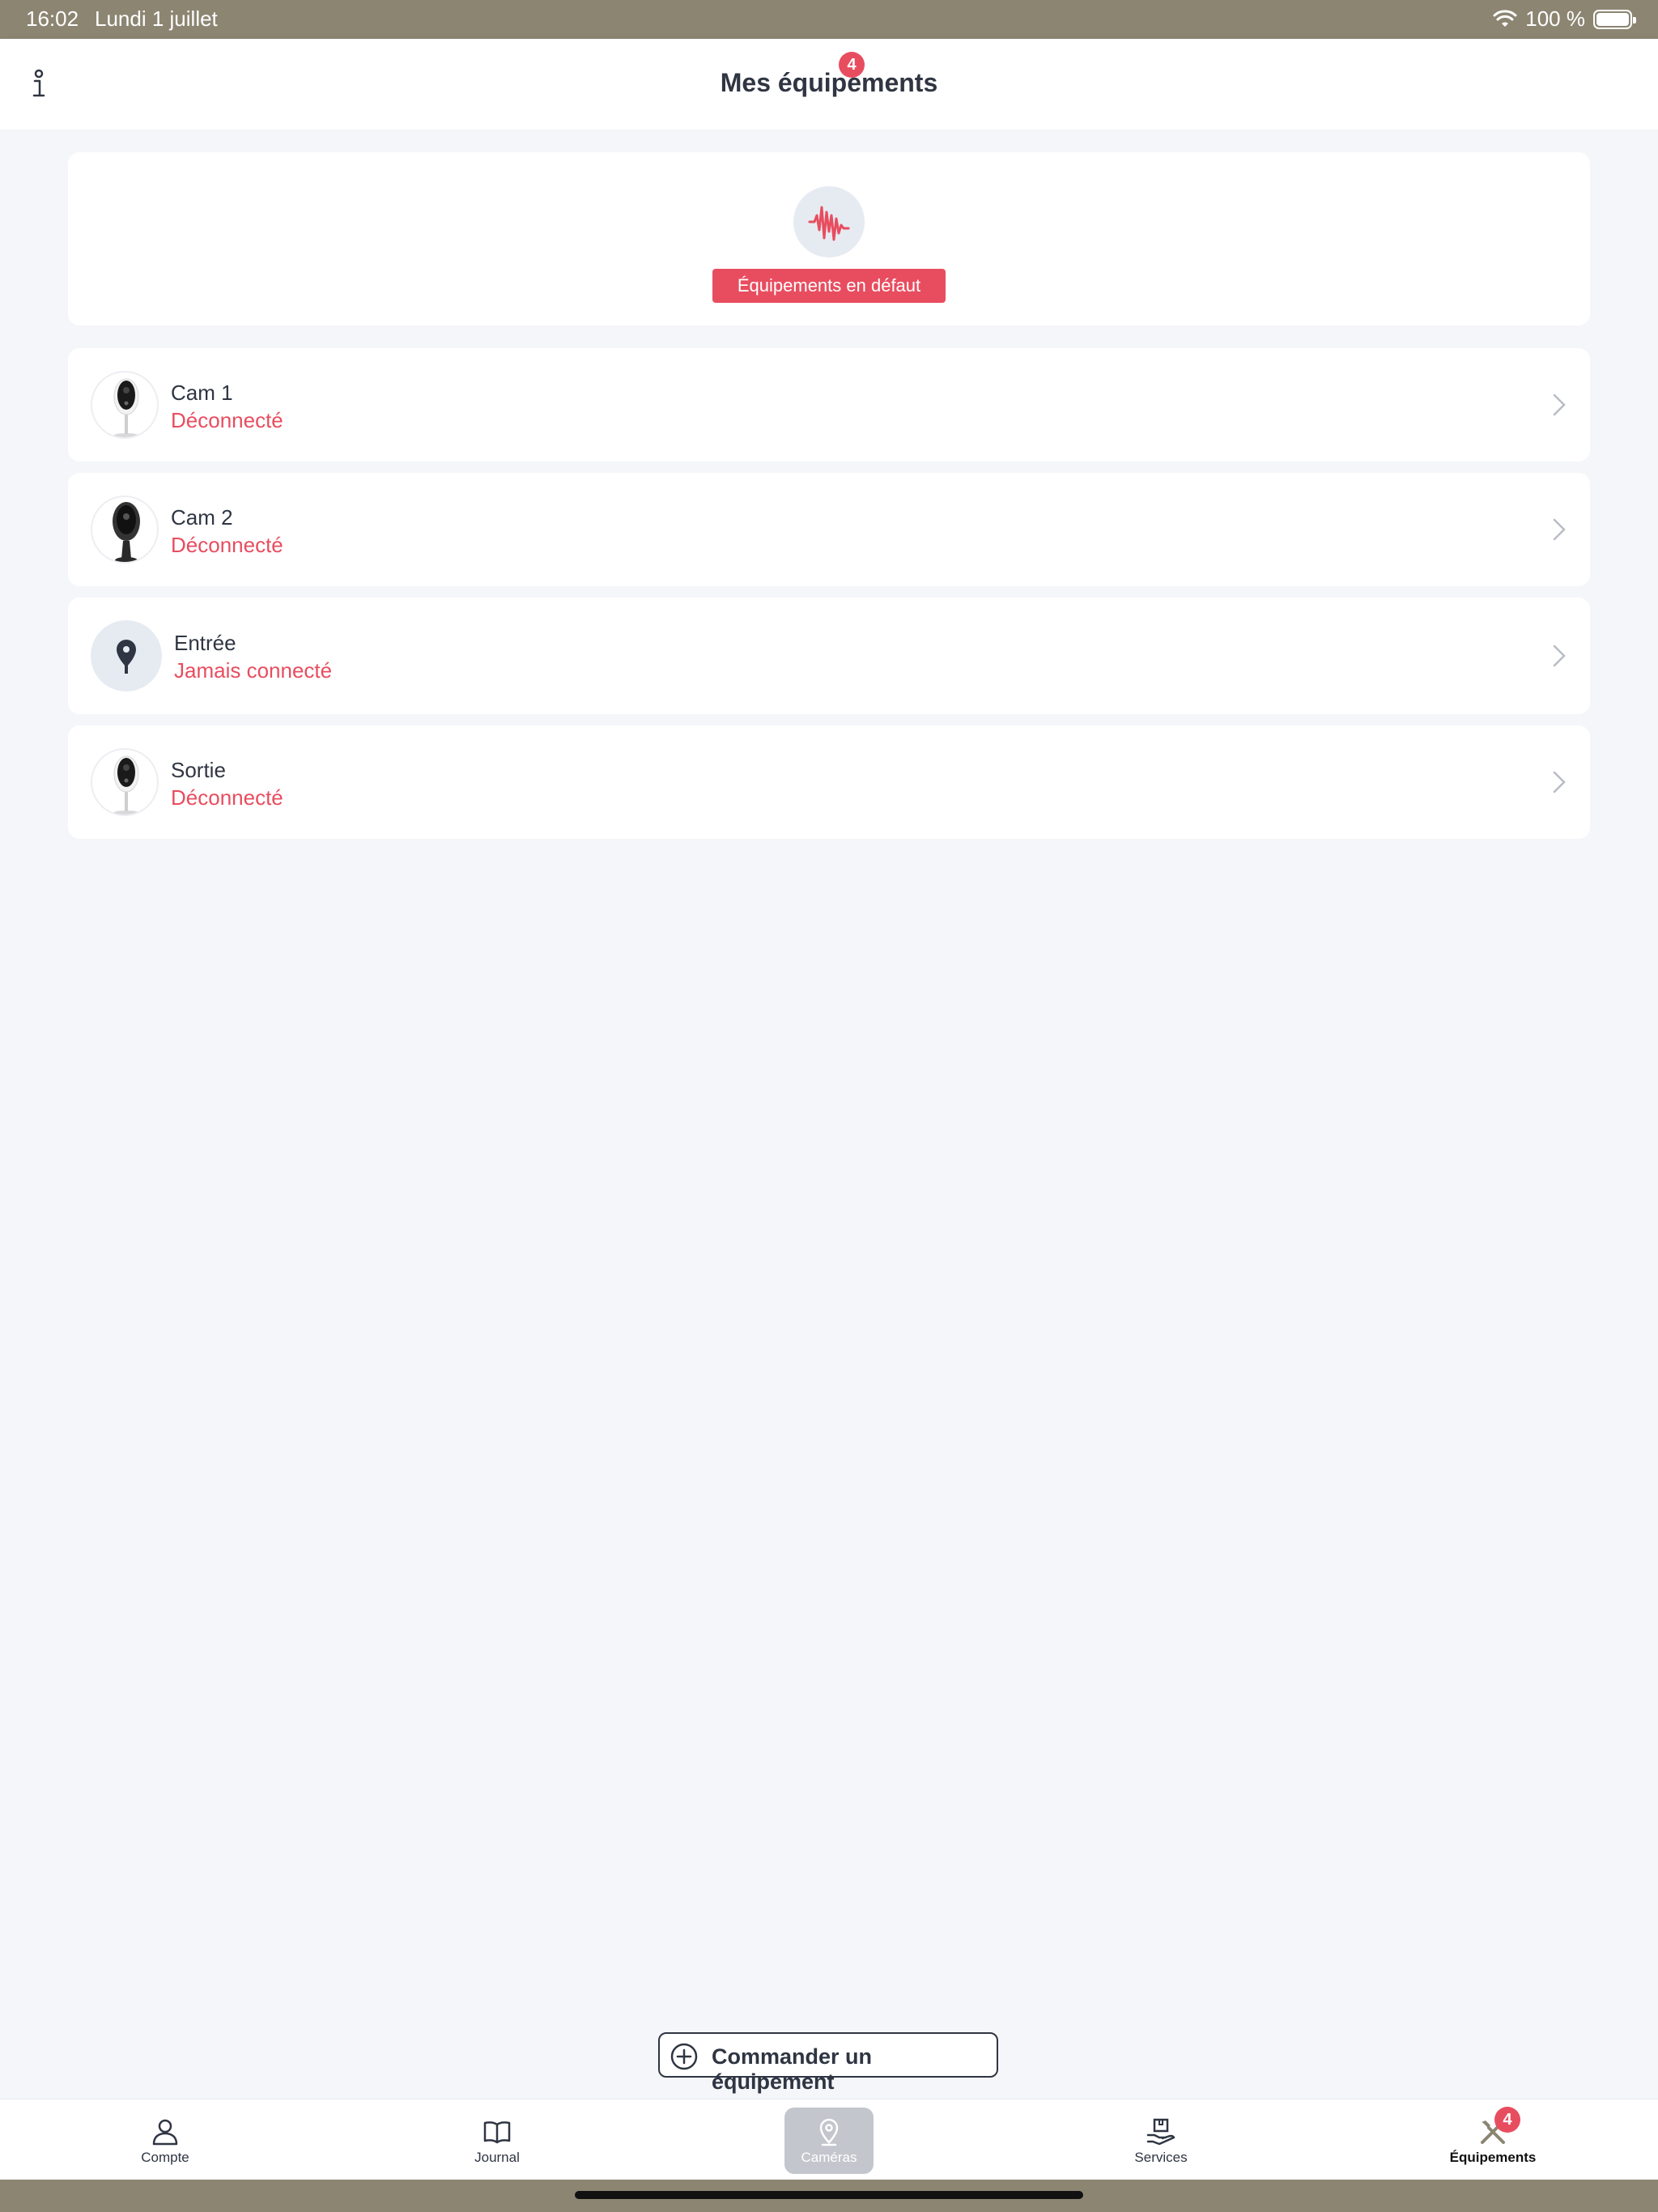 This screenshot has height=2212, width=1658. Describe the element at coordinates (1614, 19) in the screenshot. I see `battery-icon` at that location.